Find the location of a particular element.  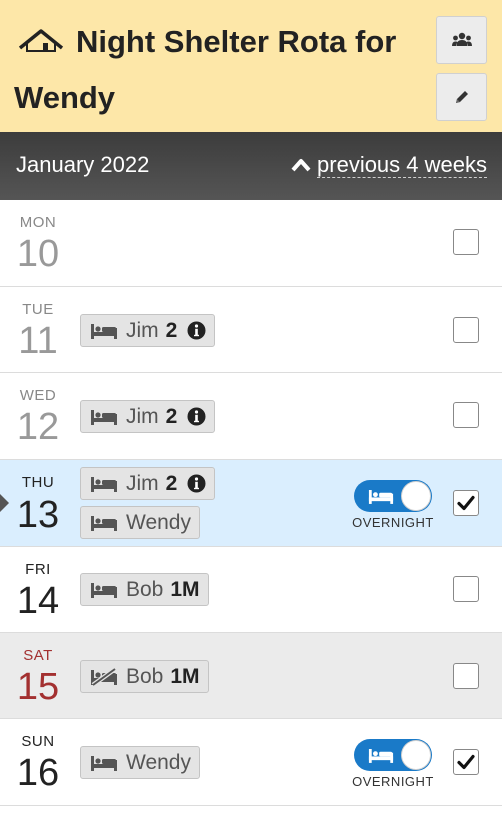

day-row-thu-13: THU 13 Jim 2 Wendy OVERNIGHT is located at coordinates (251, 503).